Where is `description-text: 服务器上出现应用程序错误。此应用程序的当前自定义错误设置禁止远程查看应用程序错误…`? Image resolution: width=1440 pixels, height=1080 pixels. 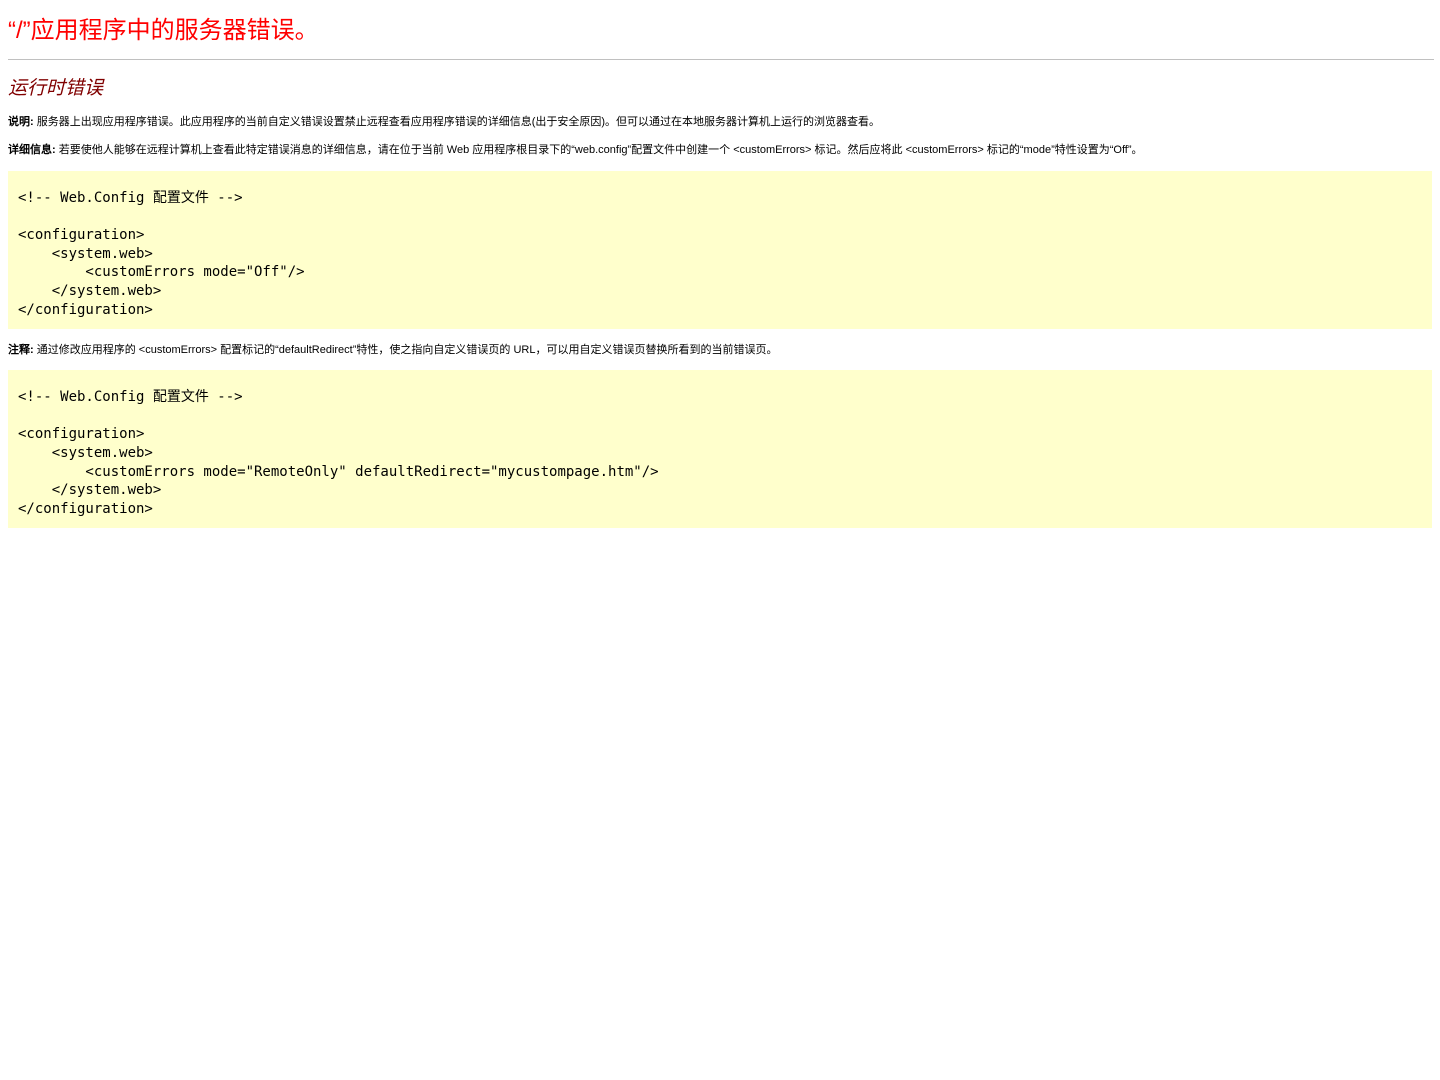 description-text: 服务器上出现应用程序错误。此应用程序的当前自定义错误设置禁止远程查看应用程序错误… is located at coordinates (457, 122).